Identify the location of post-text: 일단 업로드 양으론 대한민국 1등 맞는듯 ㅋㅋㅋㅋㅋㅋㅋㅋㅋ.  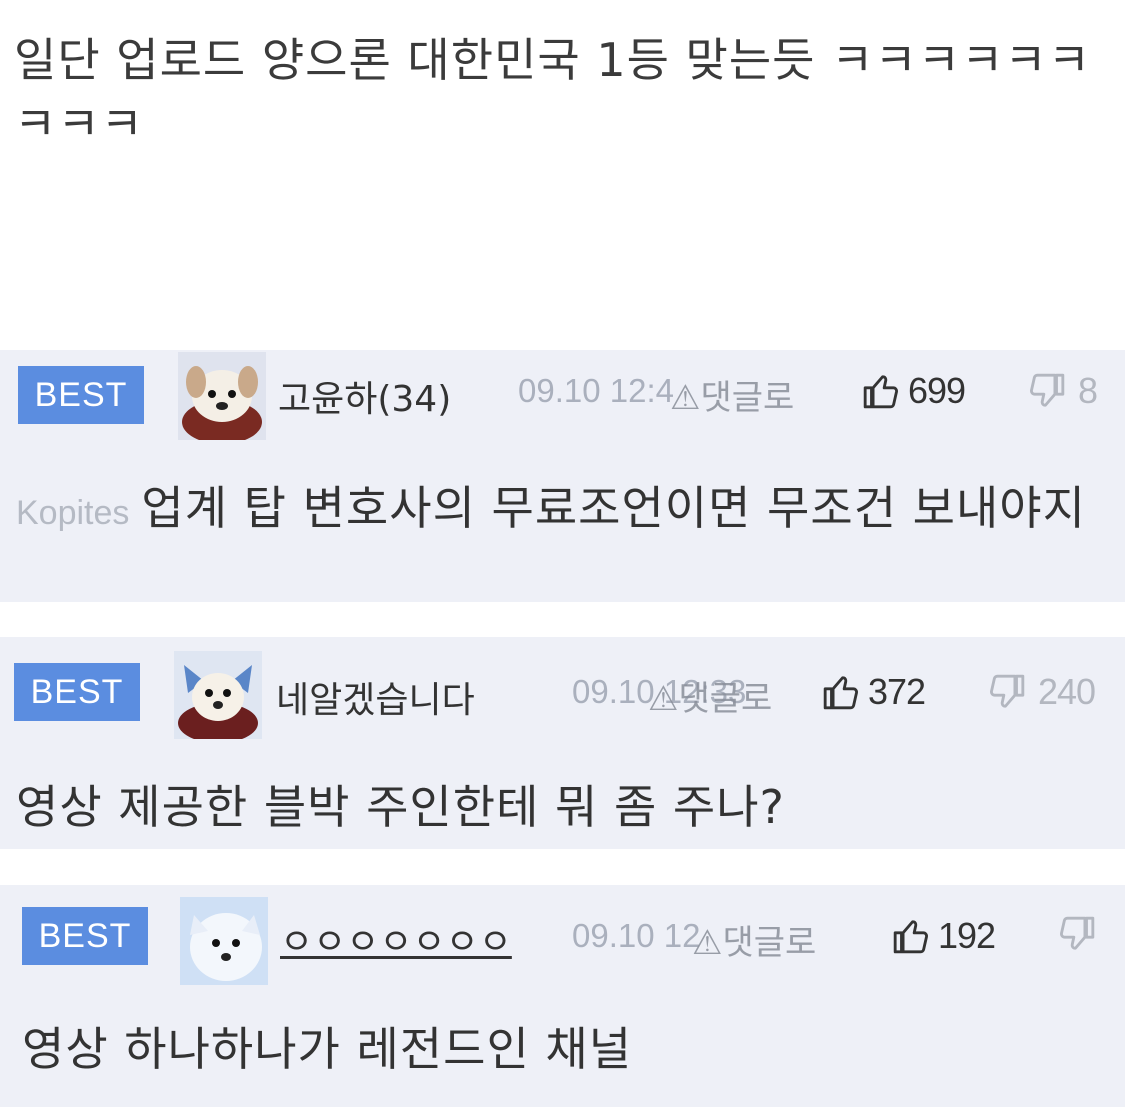
(553, 92).